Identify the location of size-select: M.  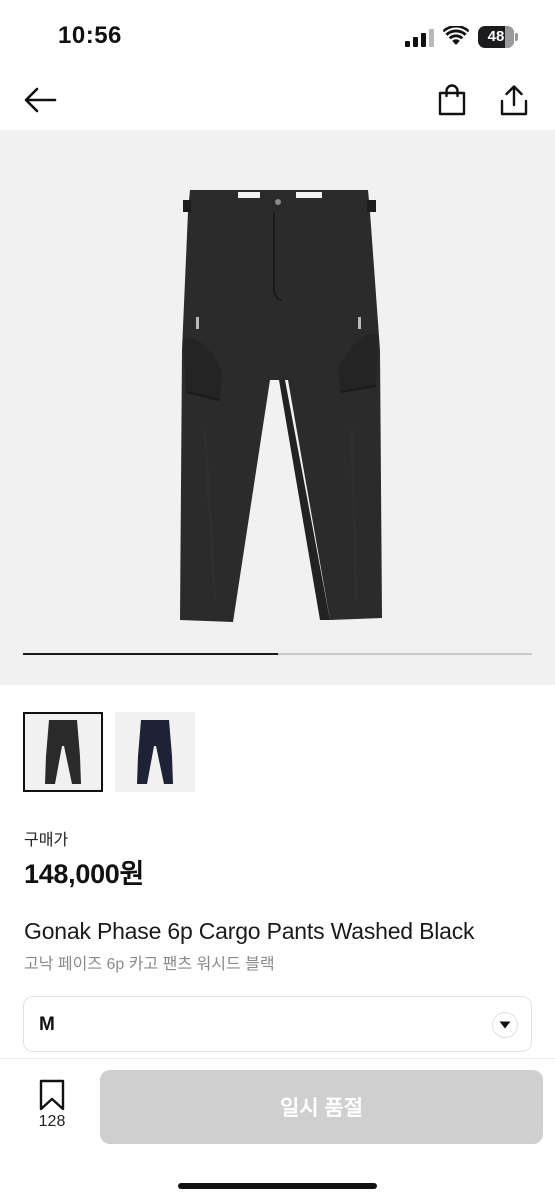
(277, 1024).